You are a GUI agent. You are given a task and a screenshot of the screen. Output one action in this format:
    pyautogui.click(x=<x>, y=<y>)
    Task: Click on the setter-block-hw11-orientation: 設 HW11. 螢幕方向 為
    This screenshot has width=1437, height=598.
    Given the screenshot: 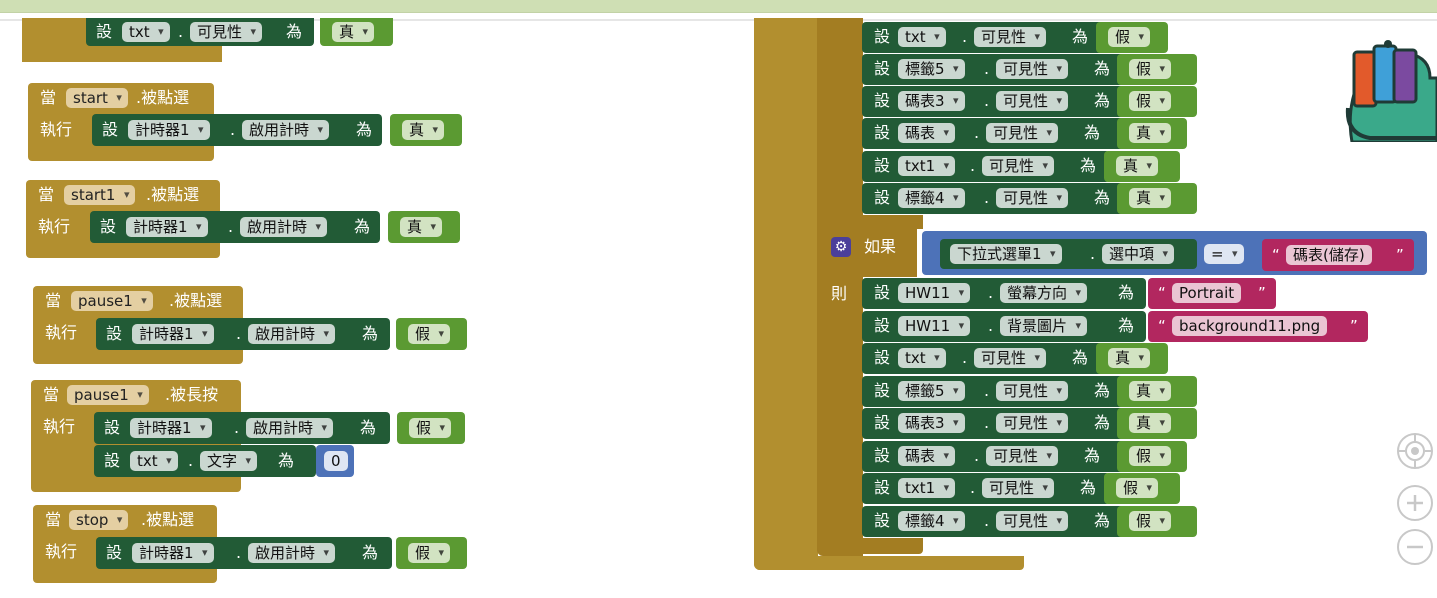 What is the action you would take?
    pyautogui.click(x=1004, y=293)
    